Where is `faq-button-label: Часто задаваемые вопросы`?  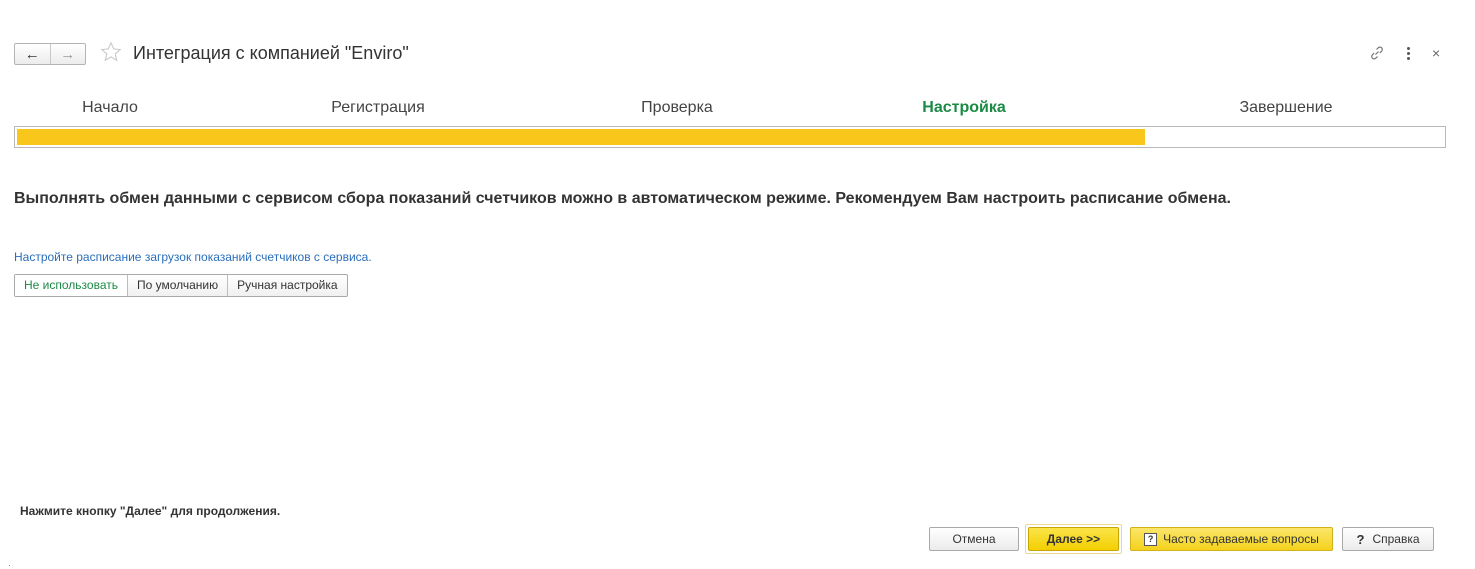
faq-button-label: Часто задаваемые вопросы is located at coordinates (1241, 539).